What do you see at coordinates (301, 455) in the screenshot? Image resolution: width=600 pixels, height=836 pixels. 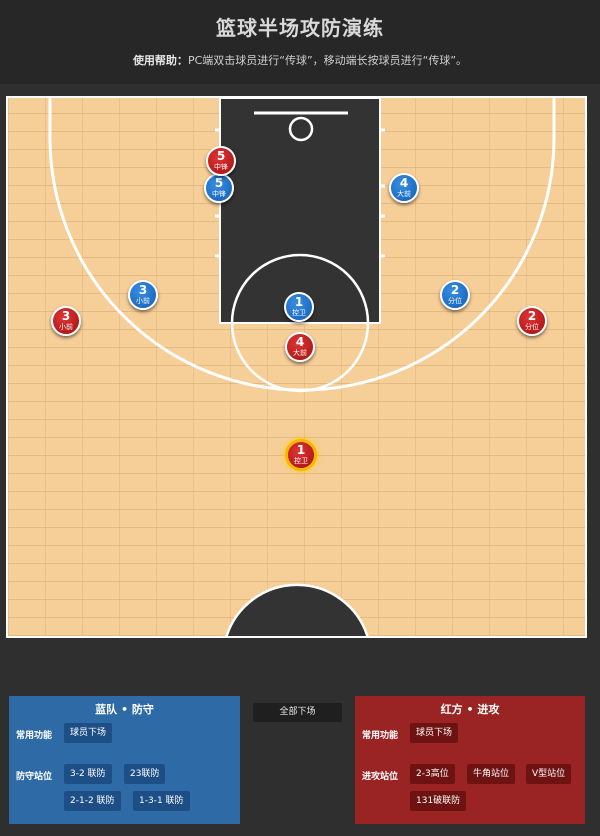 I see `red-player-point-guard-ball-holder: 1 控卫` at bounding box center [301, 455].